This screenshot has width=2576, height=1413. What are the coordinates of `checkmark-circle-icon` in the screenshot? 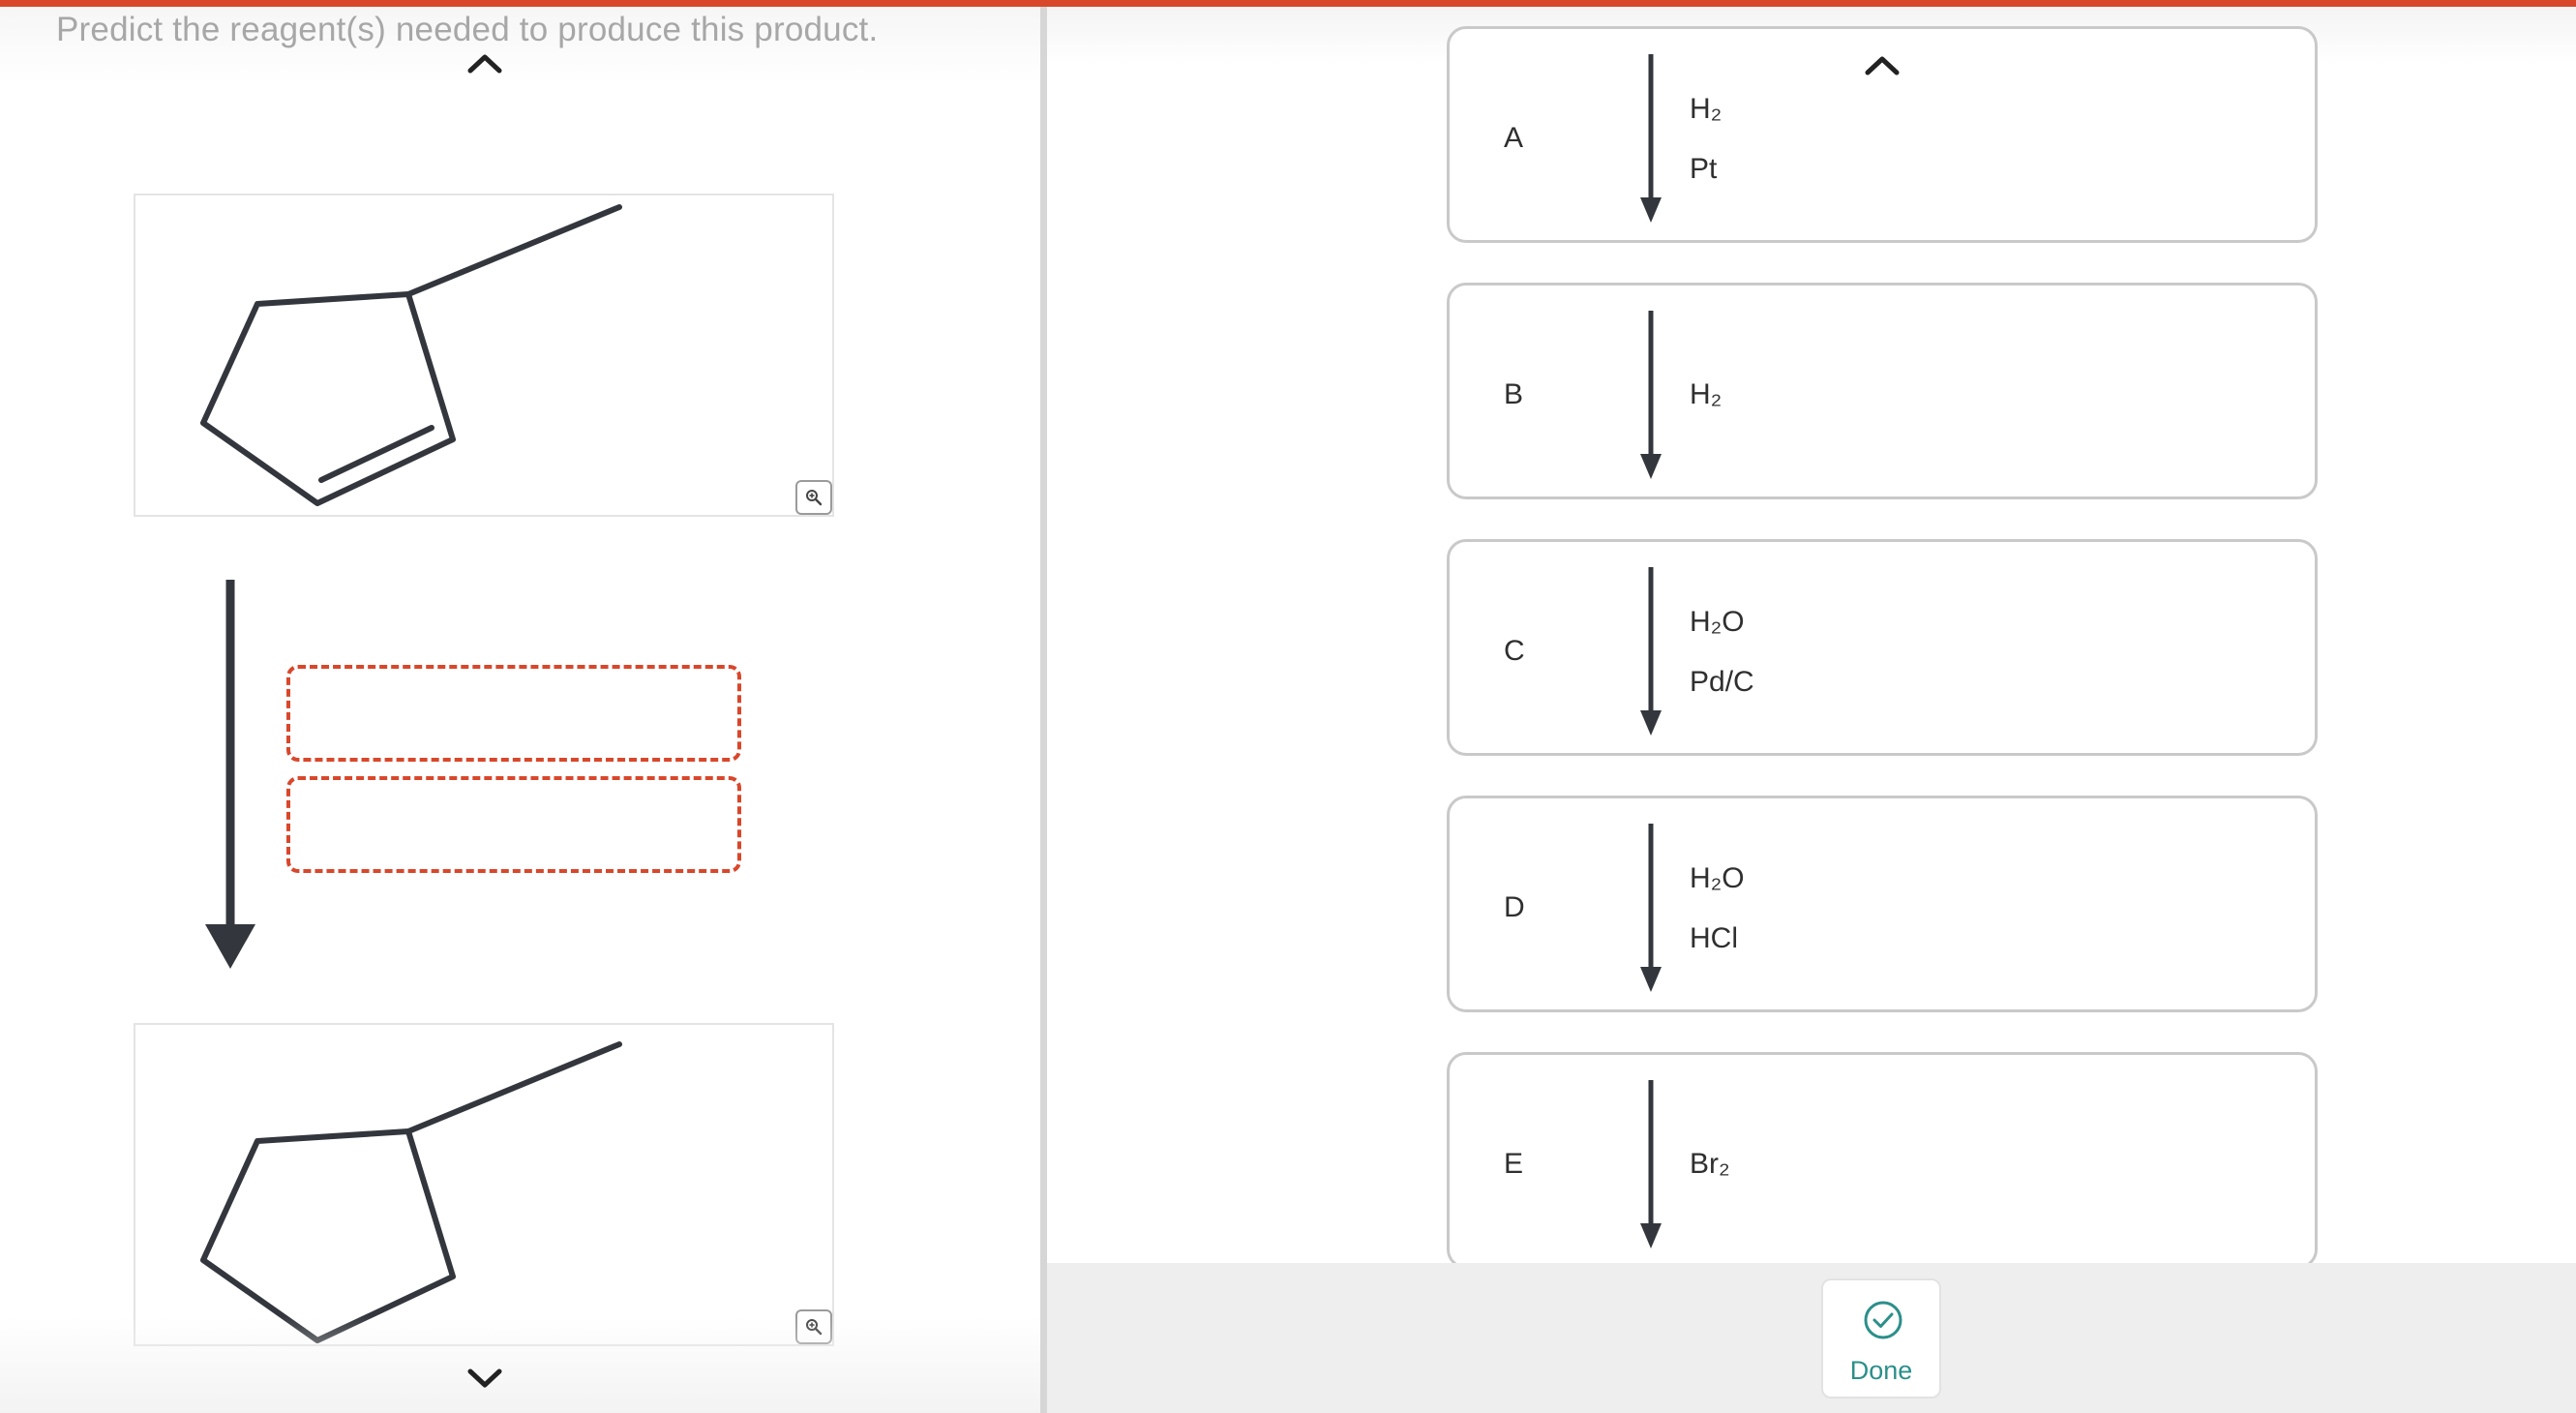 It's located at (1883, 1320).